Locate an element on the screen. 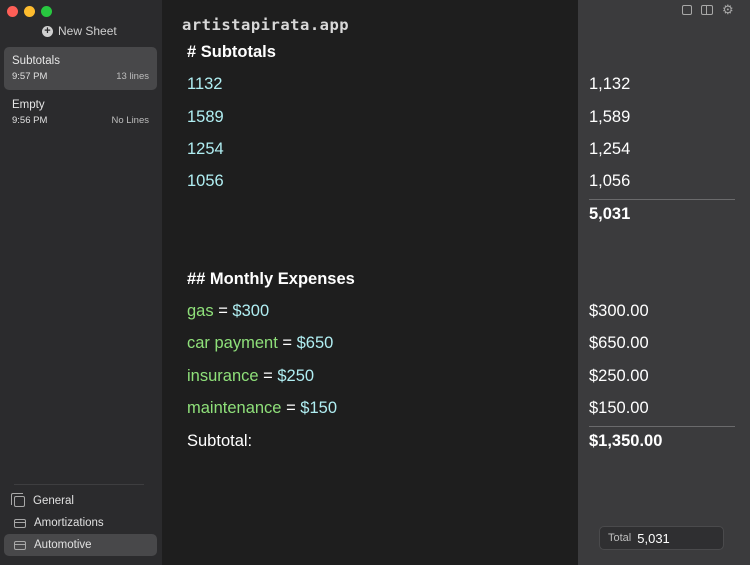  group-label: Amortizations is located at coordinates (69, 523).